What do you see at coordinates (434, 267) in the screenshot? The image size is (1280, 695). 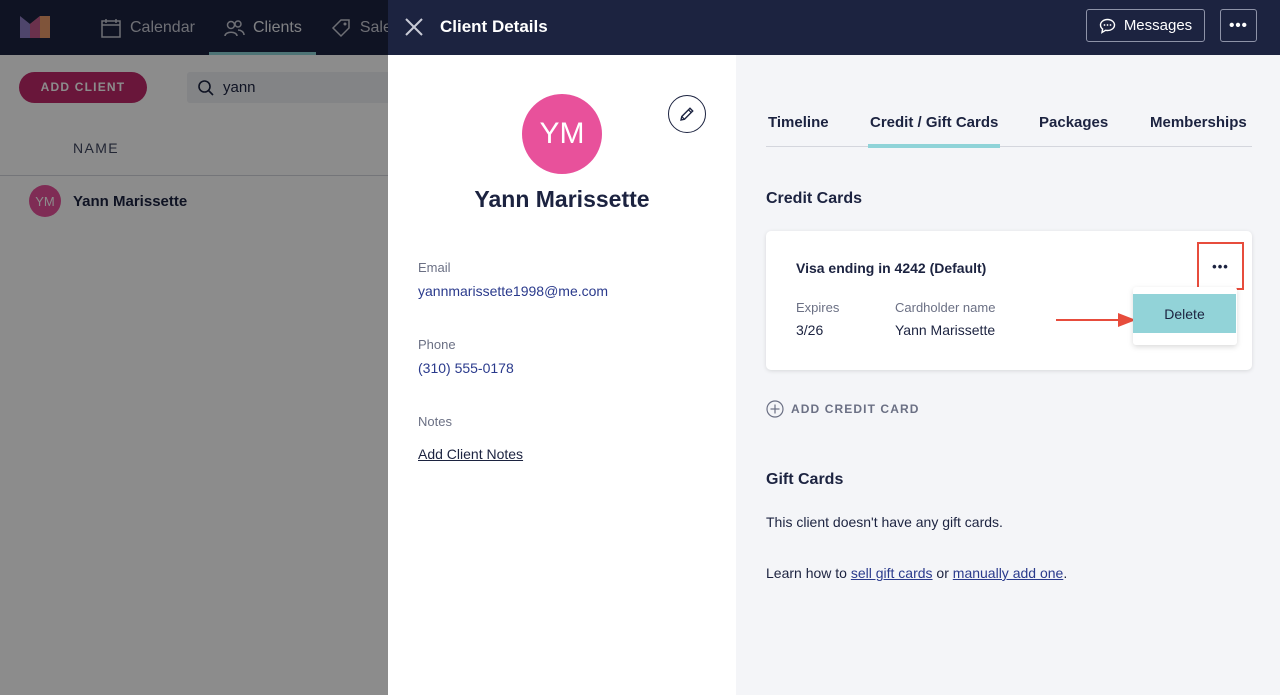 I see `email-label: Email` at bounding box center [434, 267].